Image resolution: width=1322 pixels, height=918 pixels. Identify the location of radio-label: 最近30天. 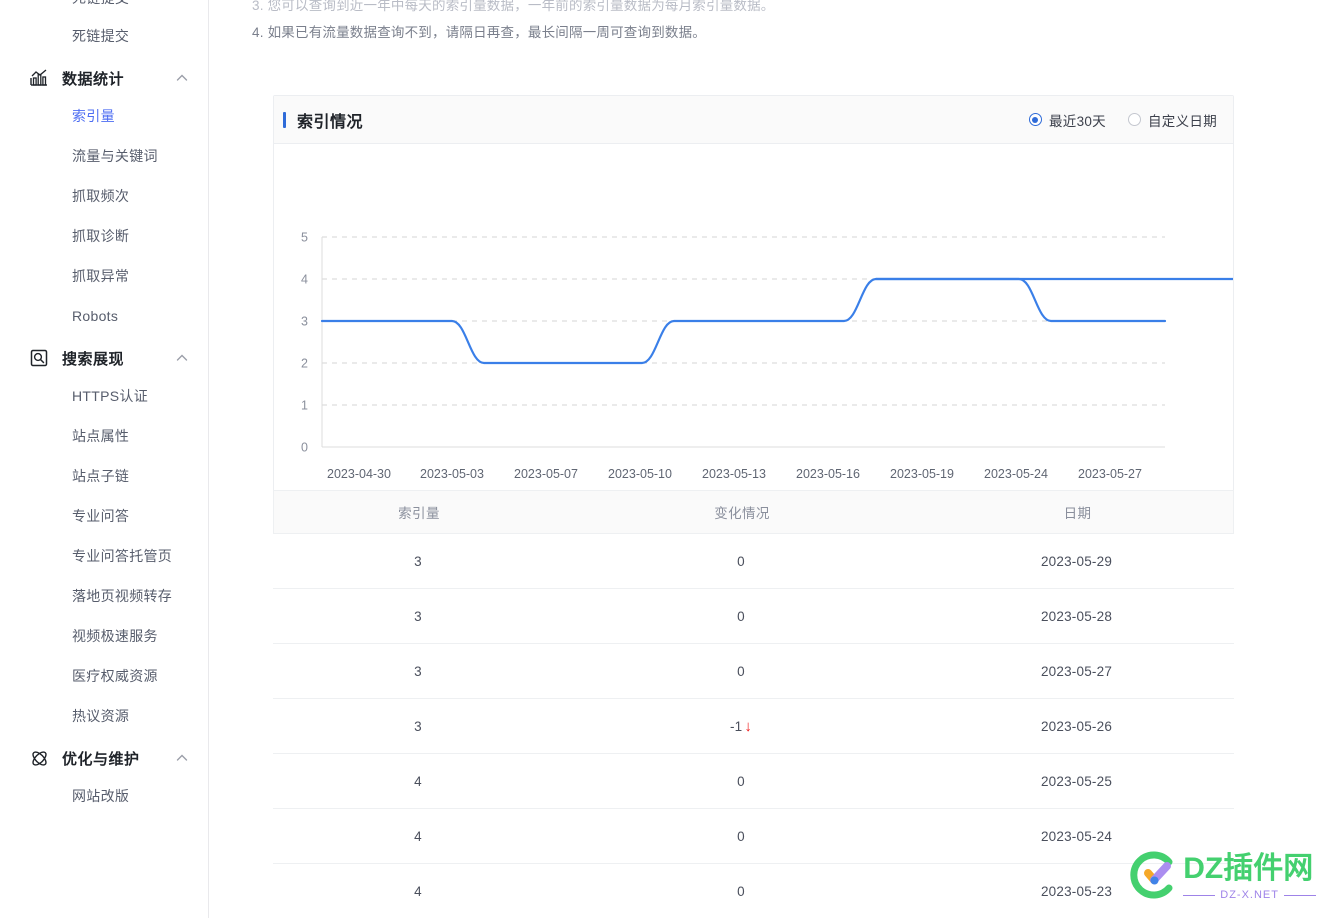
(1077, 121).